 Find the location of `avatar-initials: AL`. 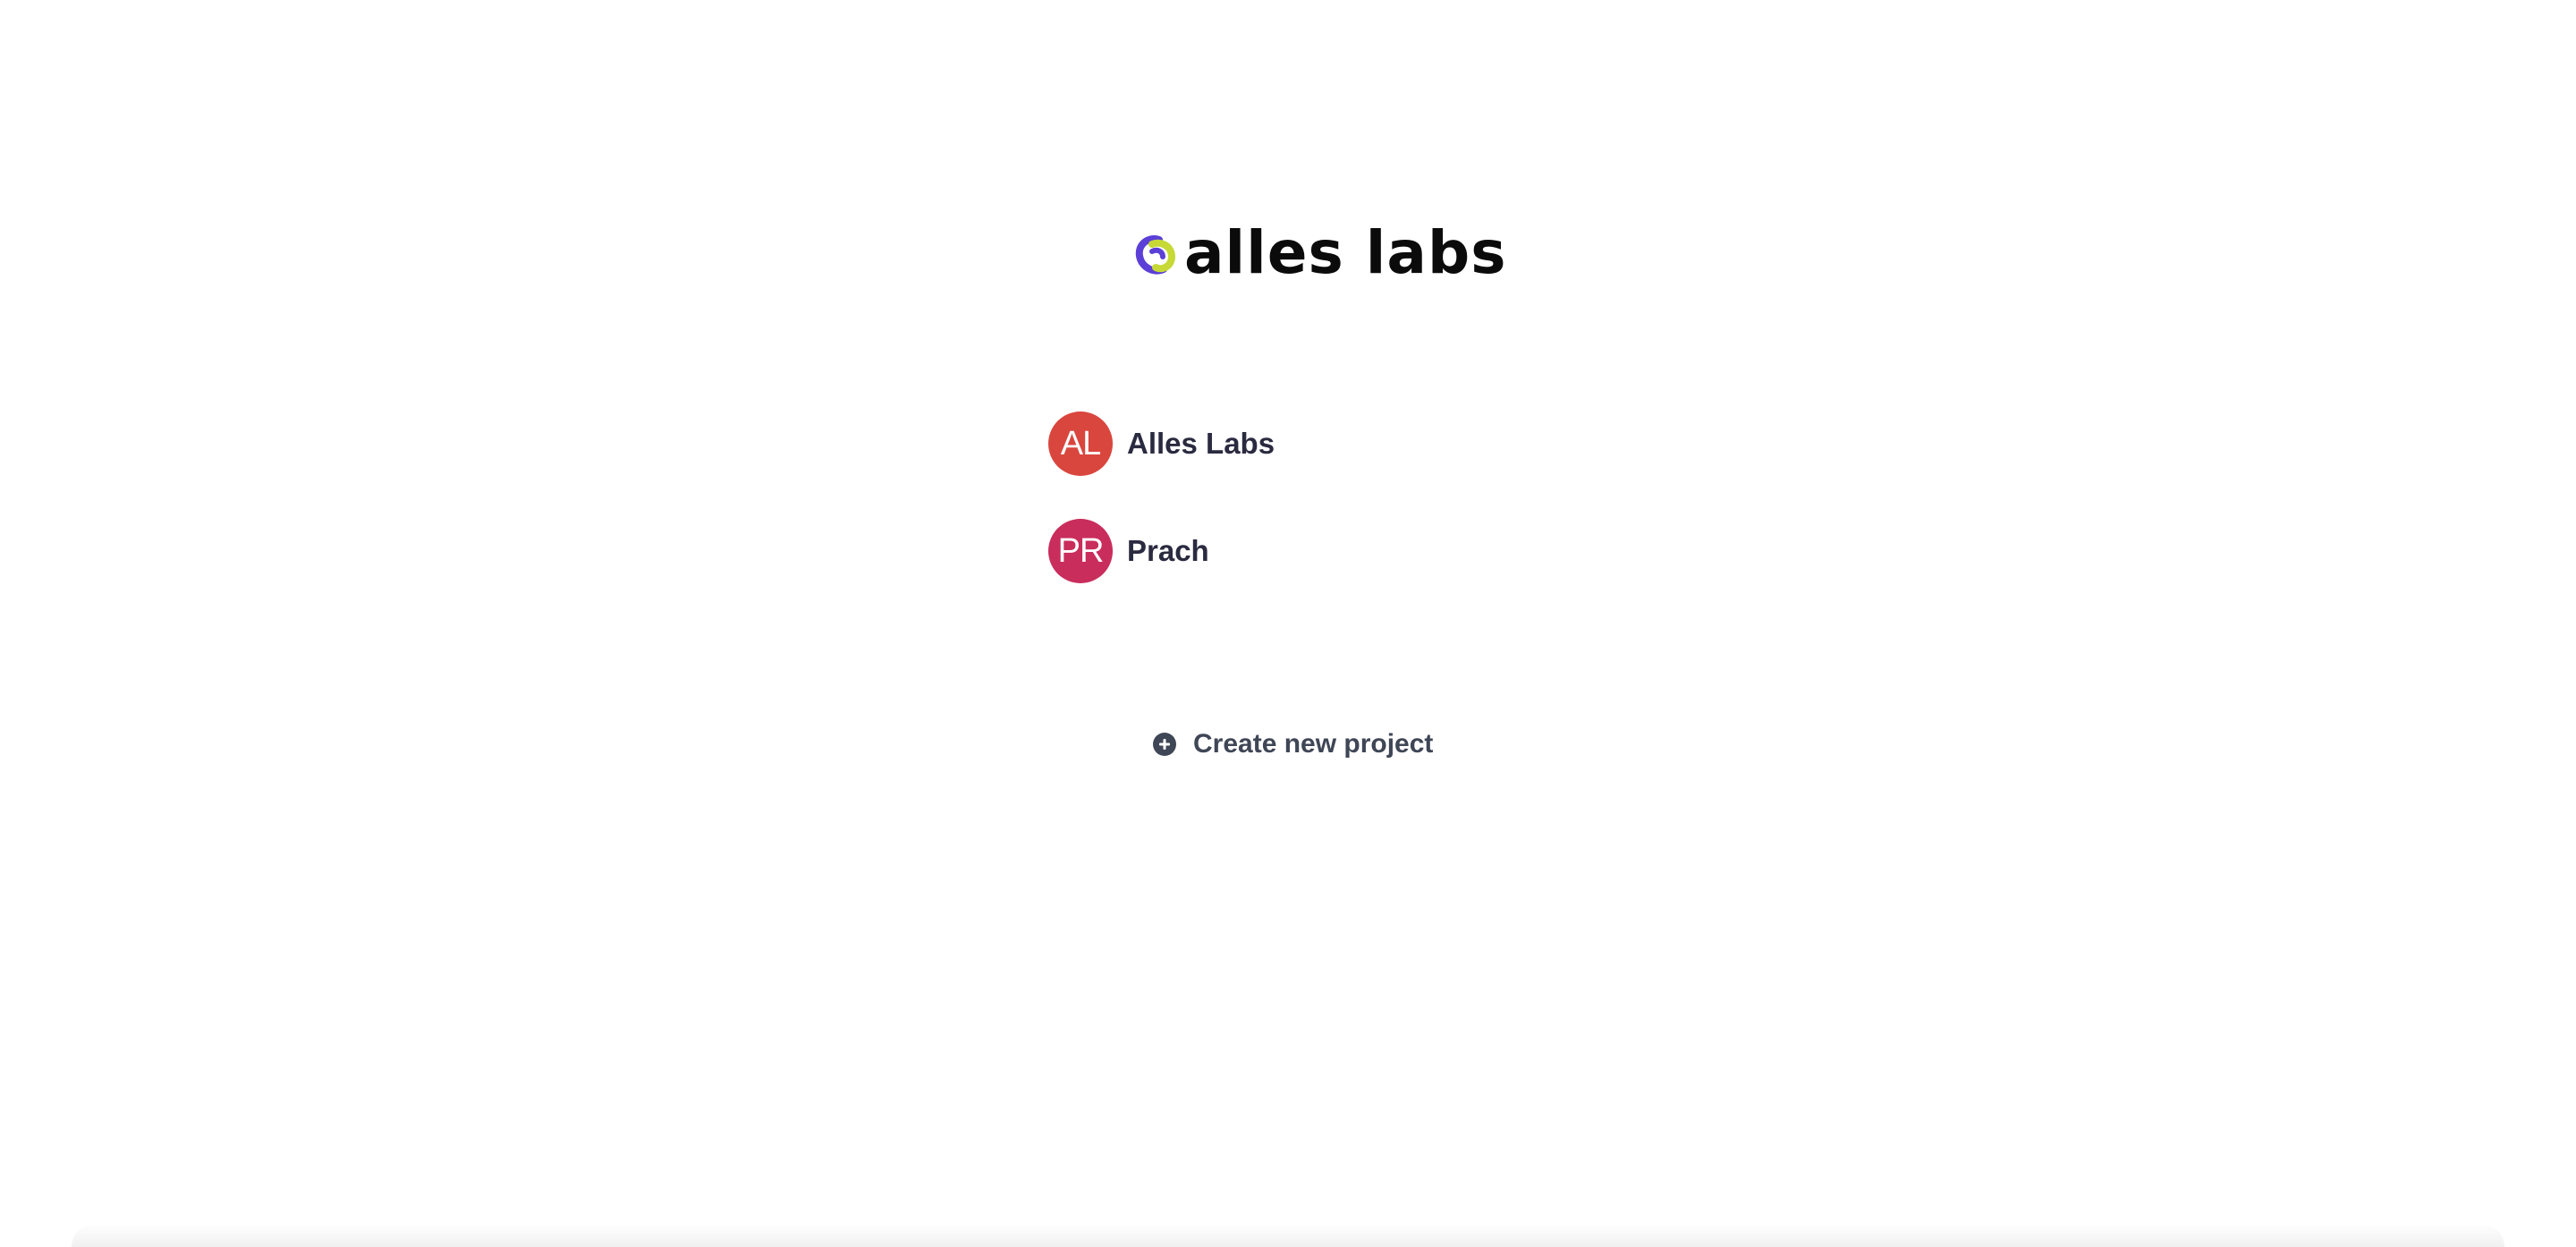

avatar-initials: AL is located at coordinates (1080, 443).